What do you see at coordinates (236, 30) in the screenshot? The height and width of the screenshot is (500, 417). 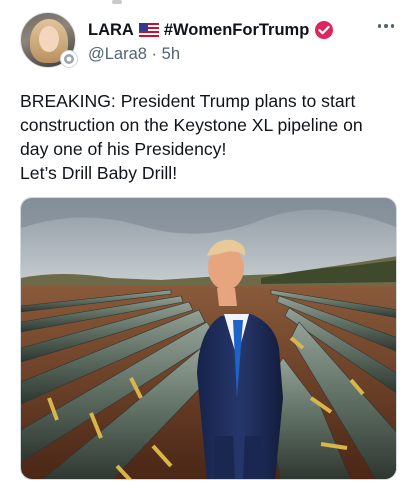 I see `hashtag: #WomenForTrump` at bounding box center [236, 30].